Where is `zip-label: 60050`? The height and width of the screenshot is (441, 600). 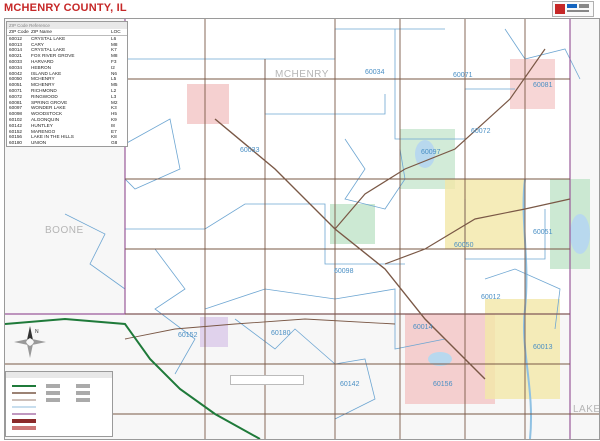 zip-label: 60050 is located at coordinates (464, 245).